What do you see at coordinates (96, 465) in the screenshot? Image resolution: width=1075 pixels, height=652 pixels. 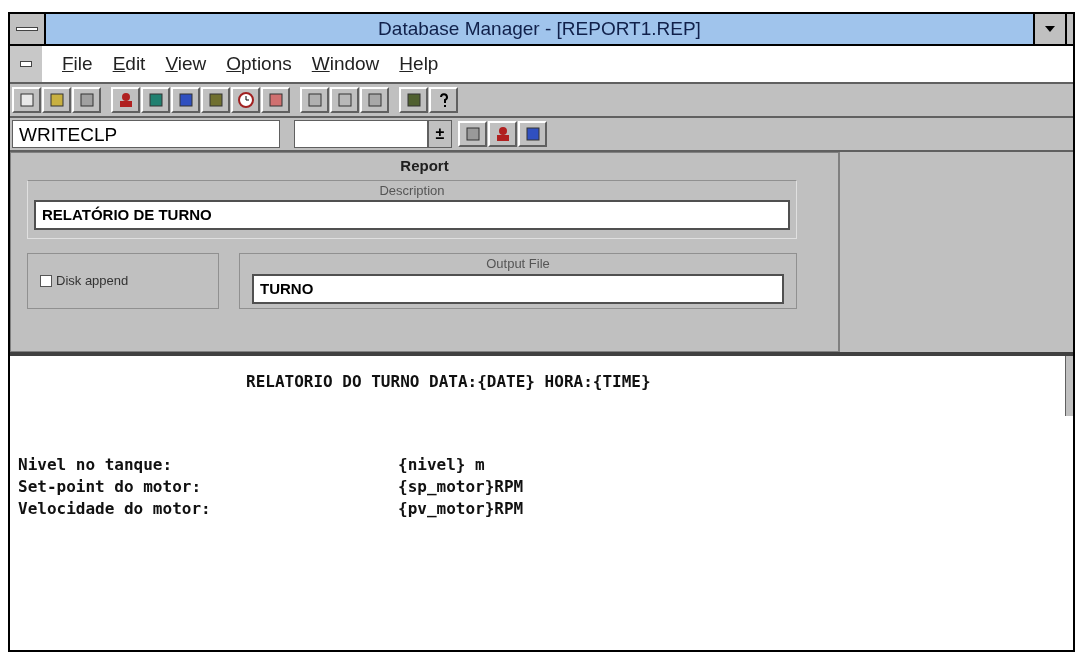 I see `field-label: Nivel no tanque:` at bounding box center [96, 465].